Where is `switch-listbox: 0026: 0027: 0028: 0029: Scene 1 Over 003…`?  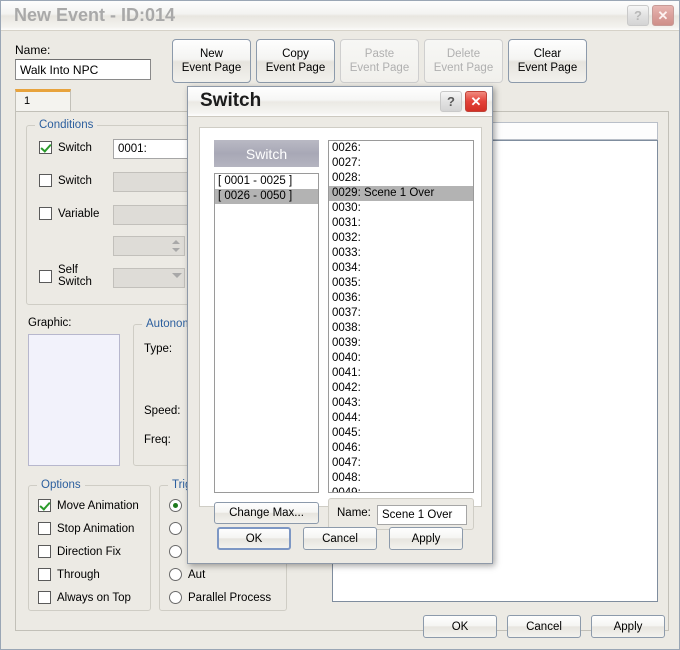 switch-listbox: 0026: 0027: 0028: 0029: Scene 1 Over 003… is located at coordinates (401, 316).